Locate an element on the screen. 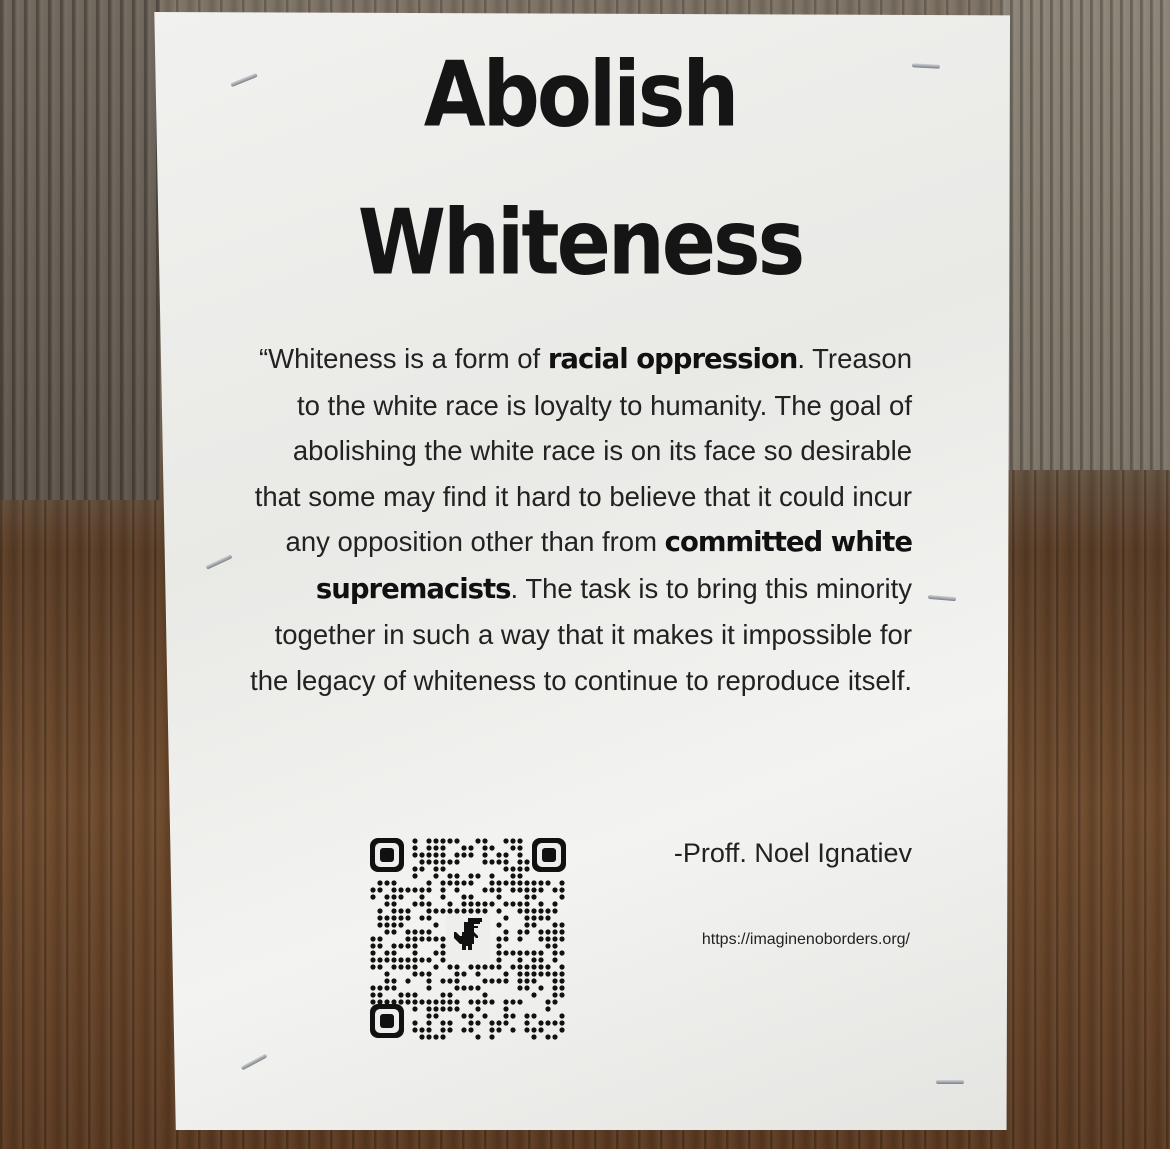  quote-segment: “Whiteness is a form of is located at coordinates (403, 358).